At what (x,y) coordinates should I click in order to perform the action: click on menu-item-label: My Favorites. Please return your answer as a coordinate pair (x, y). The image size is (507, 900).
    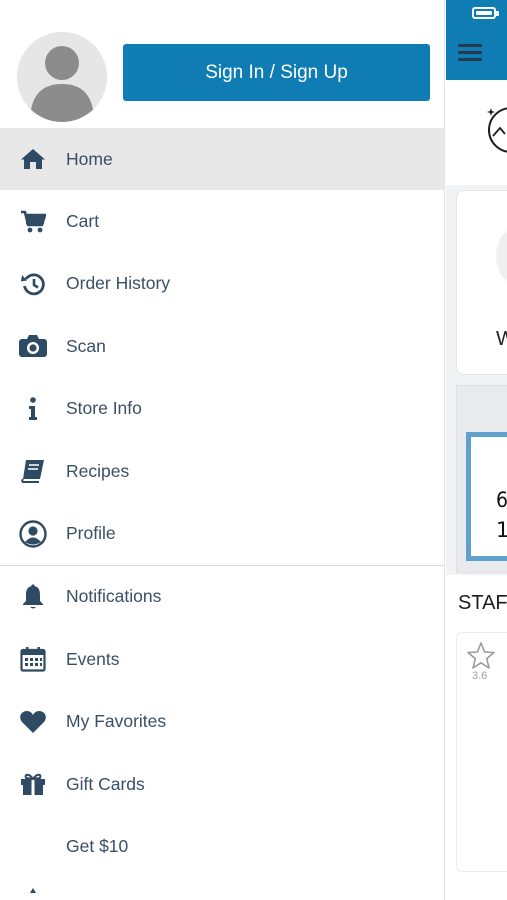
    Looking at the image, I should click on (116, 721).